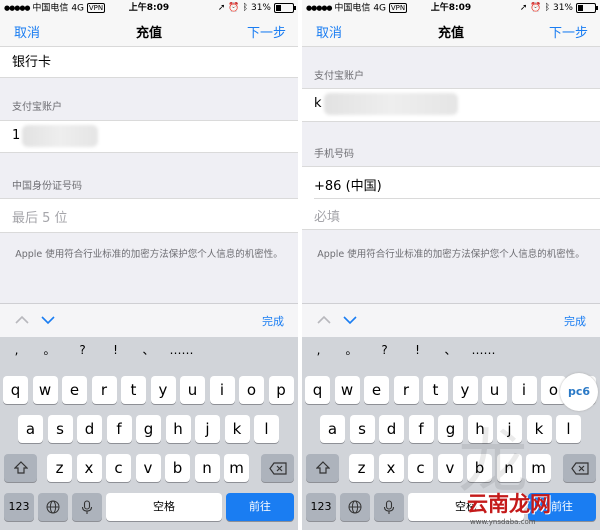 The width and height of the screenshot is (600, 530). Describe the element at coordinates (281, 390) in the screenshot. I see `key-p: p` at that location.